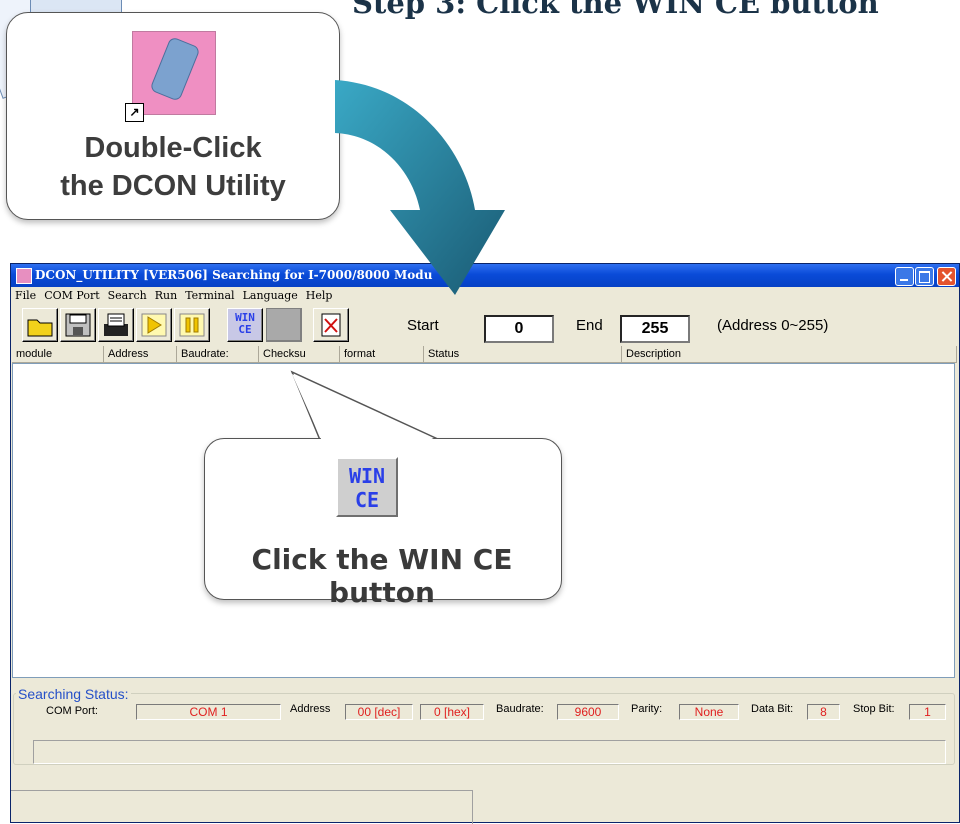  Describe the element at coordinates (924, 276) in the screenshot. I see `maximize-button` at that location.